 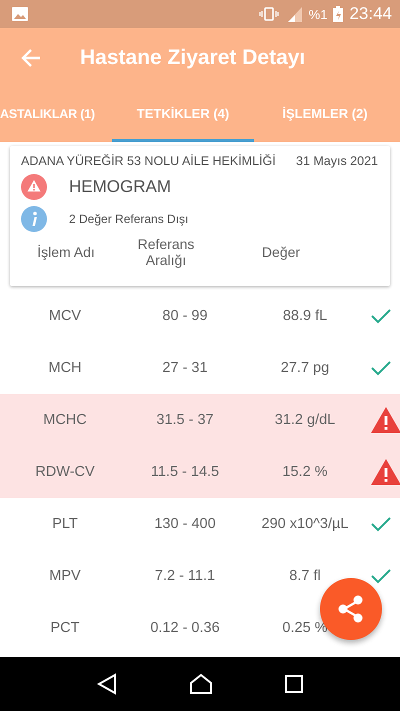 What do you see at coordinates (305, 472) in the screenshot?
I see `table-cell-text: 15.2 %` at bounding box center [305, 472].